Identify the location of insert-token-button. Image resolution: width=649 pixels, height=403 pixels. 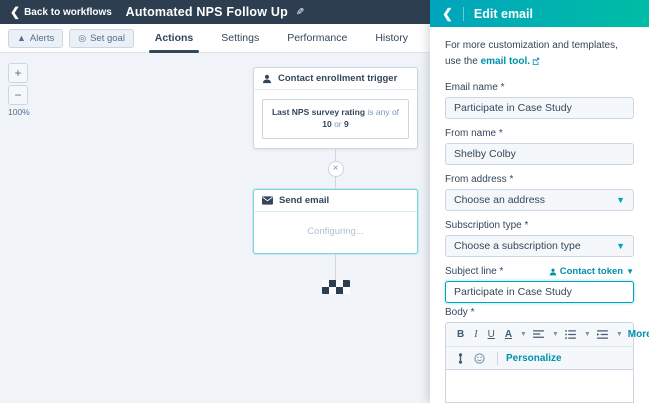
(460, 358).